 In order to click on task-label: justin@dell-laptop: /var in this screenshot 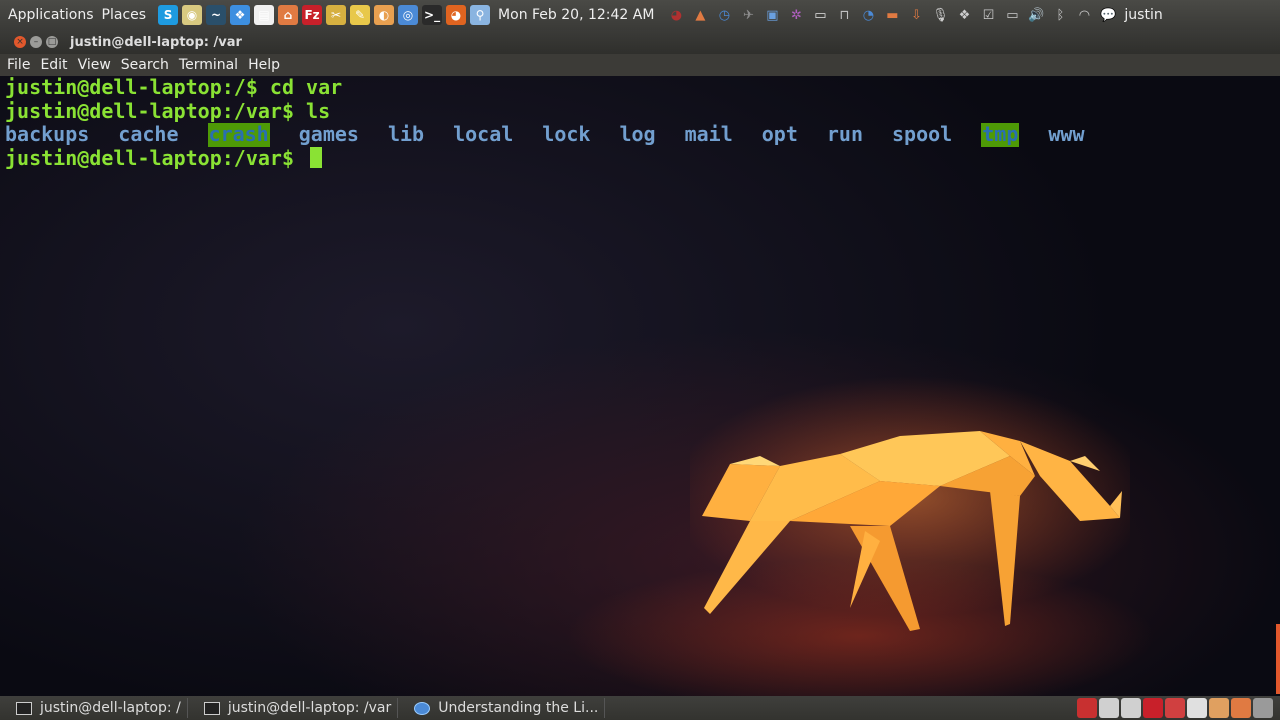, I will do `click(309, 708)`.